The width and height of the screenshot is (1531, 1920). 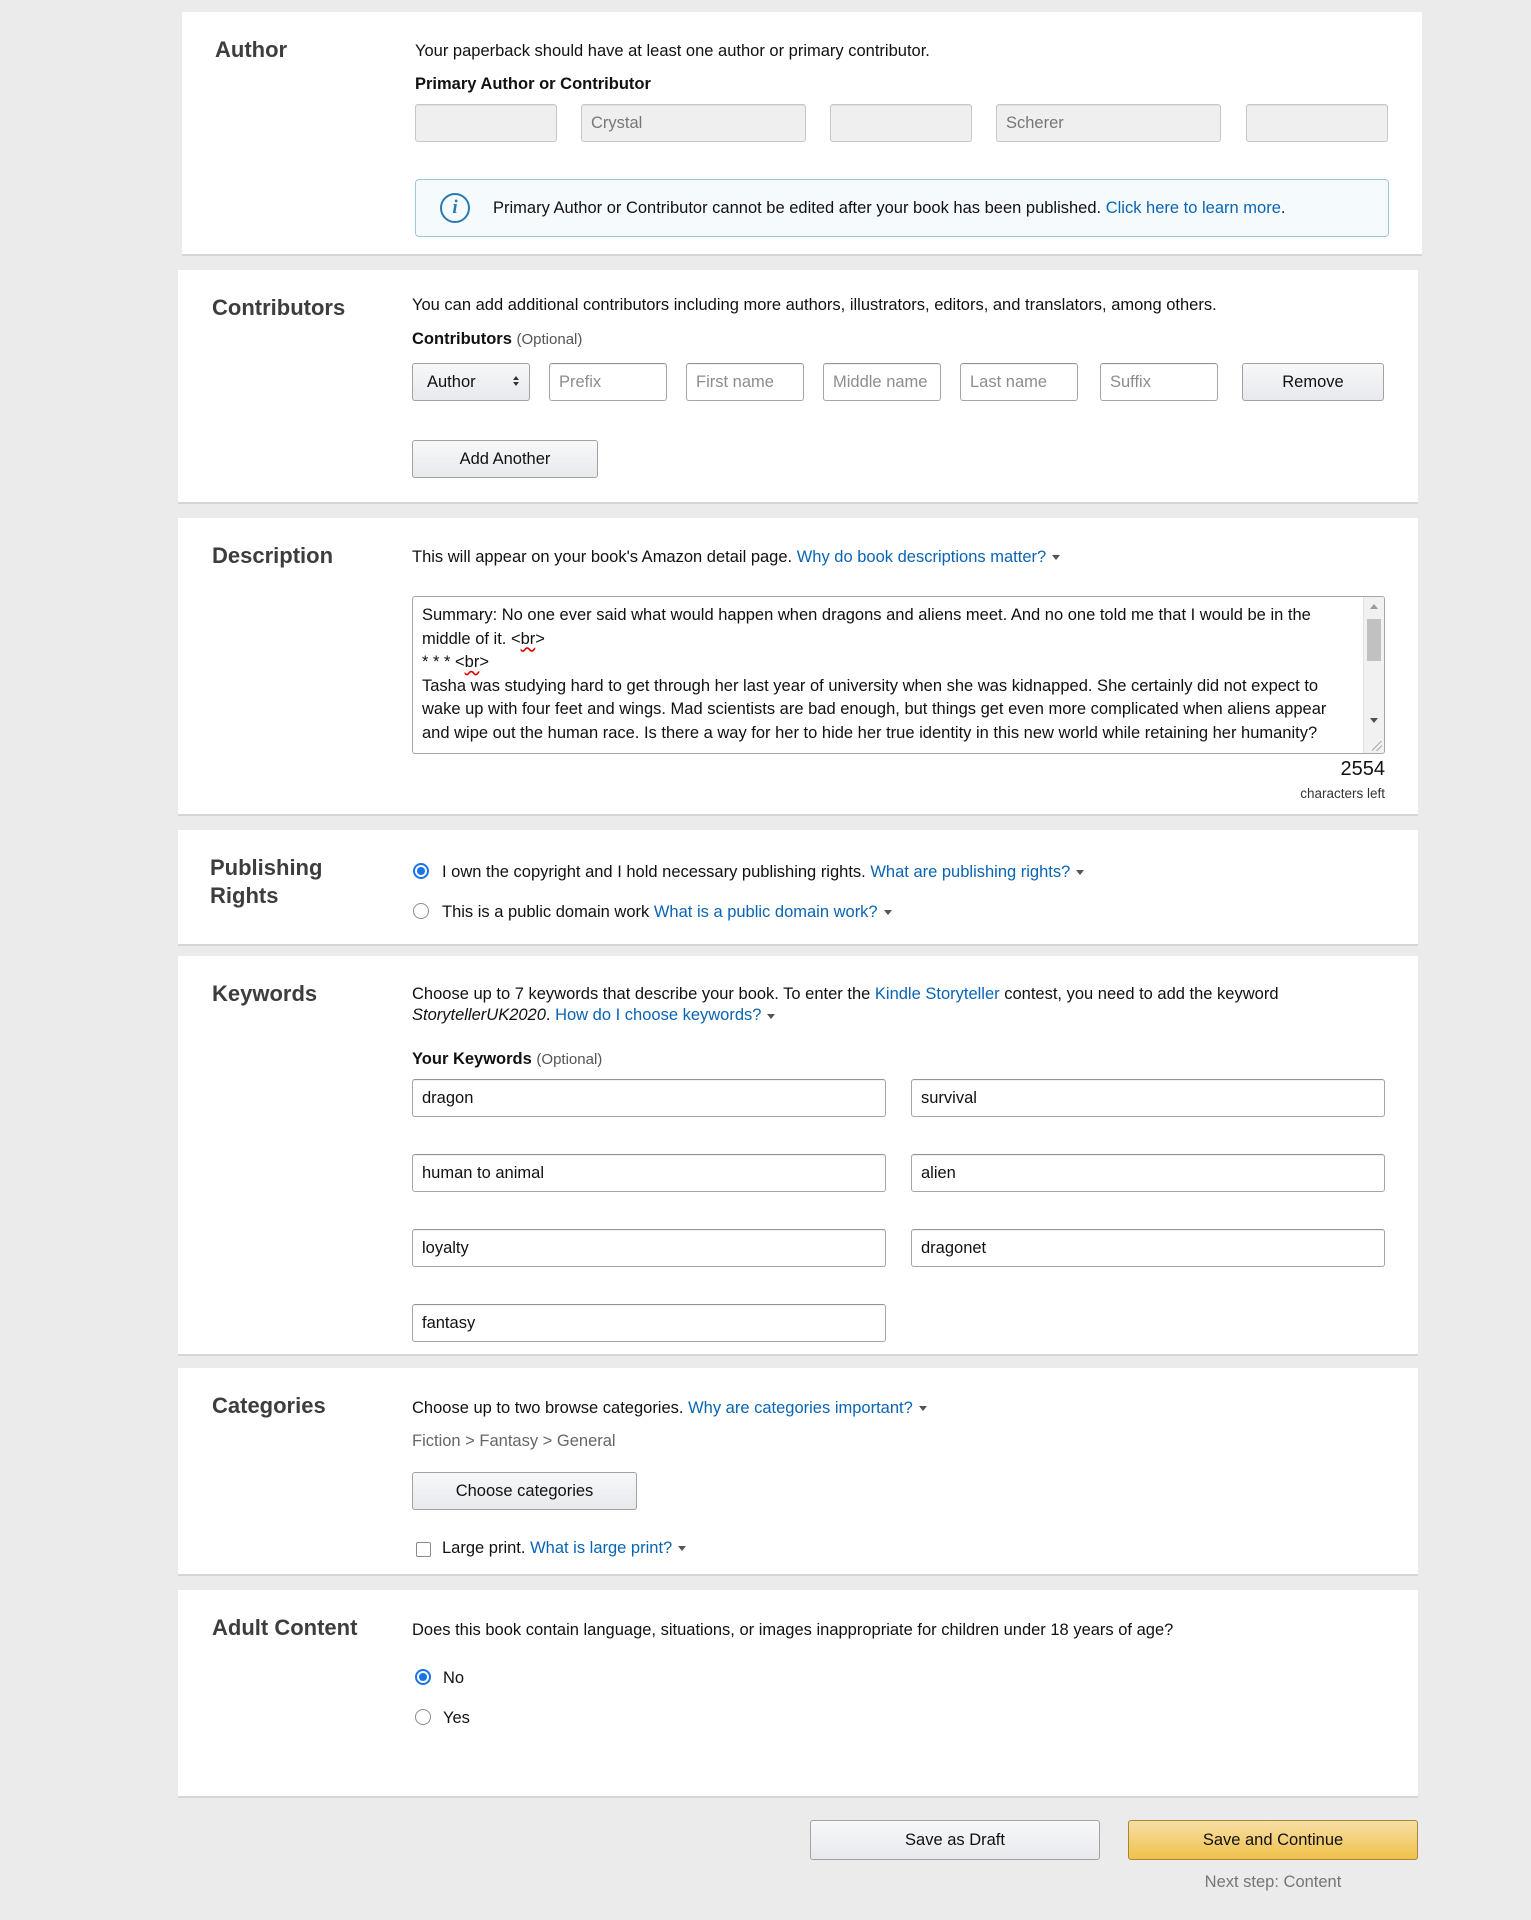 I want to click on contributor-prefix-input: Prefix, so click(x=608, y=382).